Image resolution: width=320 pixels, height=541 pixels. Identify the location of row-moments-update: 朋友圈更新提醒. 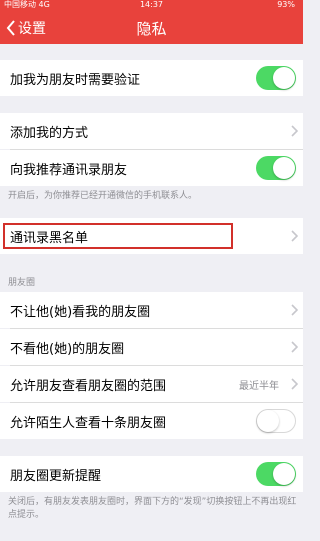
(151, 474).